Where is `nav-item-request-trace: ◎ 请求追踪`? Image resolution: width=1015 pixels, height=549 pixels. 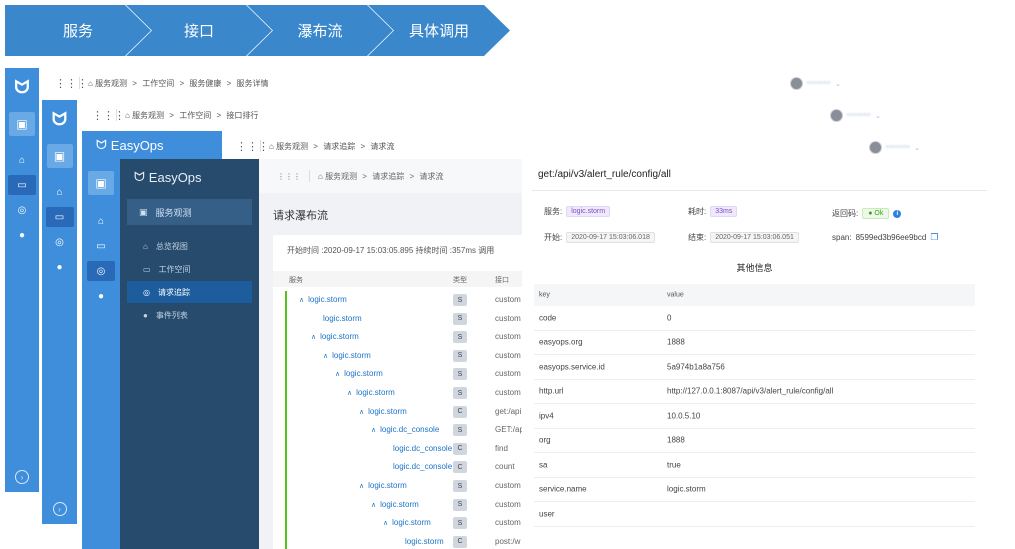
nav-item-request-trace: ◎ 请求追踪 is located at coordinates (189, 292).